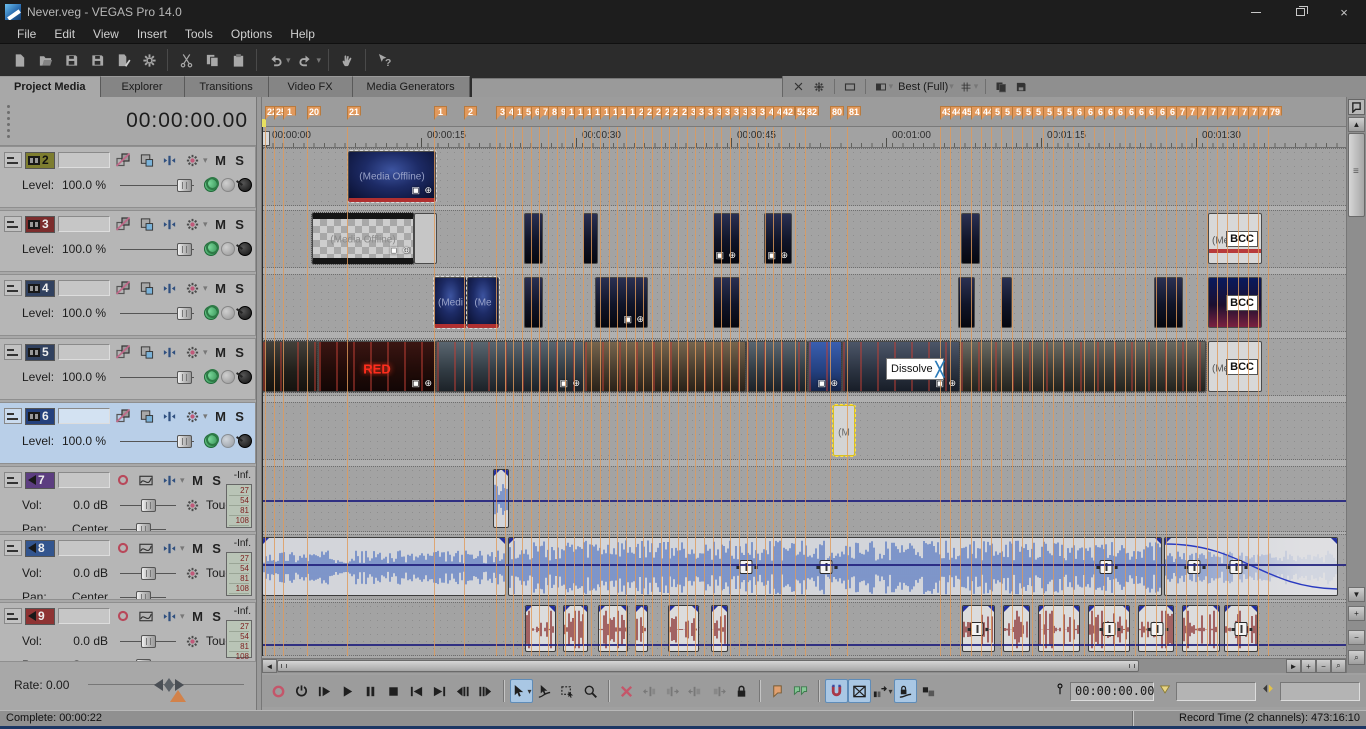  I want to click on menu-view: View, so click(106, 34).